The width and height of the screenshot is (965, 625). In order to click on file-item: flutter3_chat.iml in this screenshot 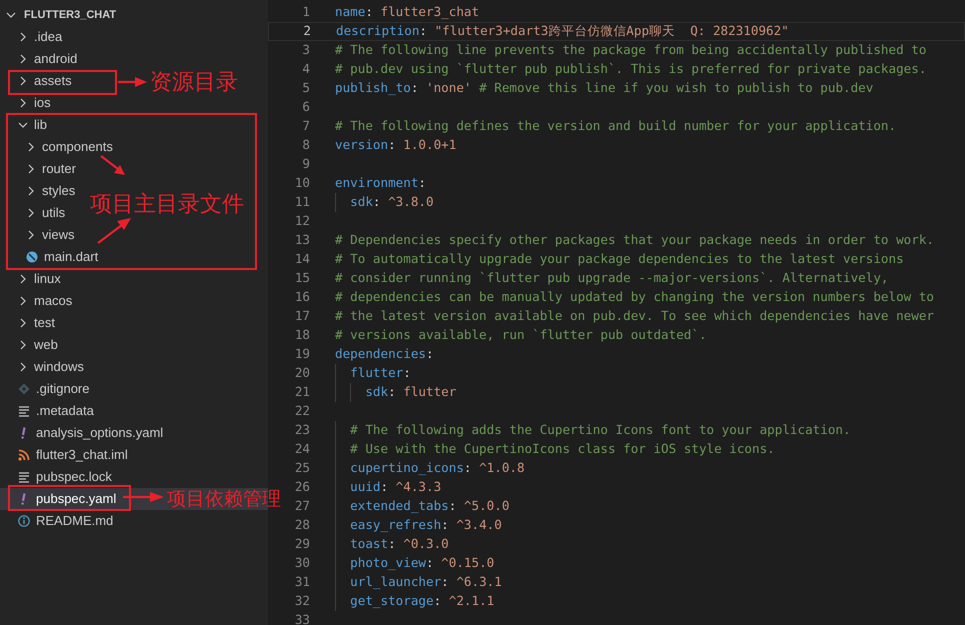, I will do `click(73, 455)`.